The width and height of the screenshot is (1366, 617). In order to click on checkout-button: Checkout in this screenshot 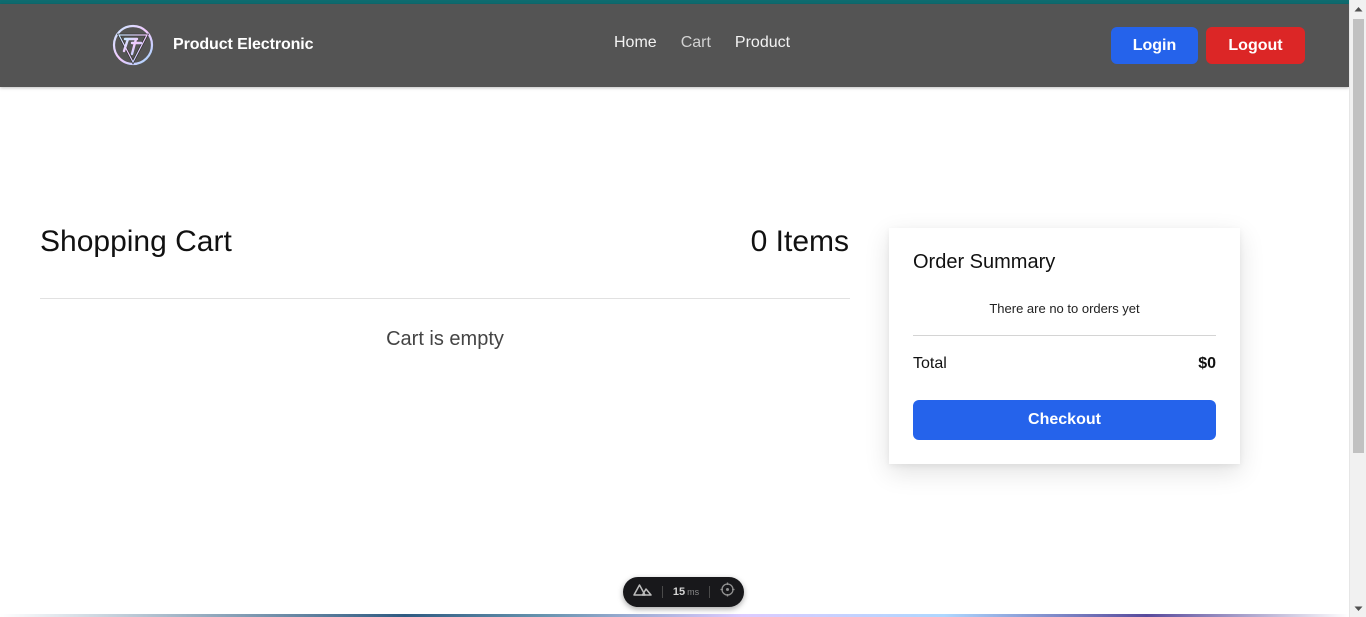, I will do `click(1064, 420)`.